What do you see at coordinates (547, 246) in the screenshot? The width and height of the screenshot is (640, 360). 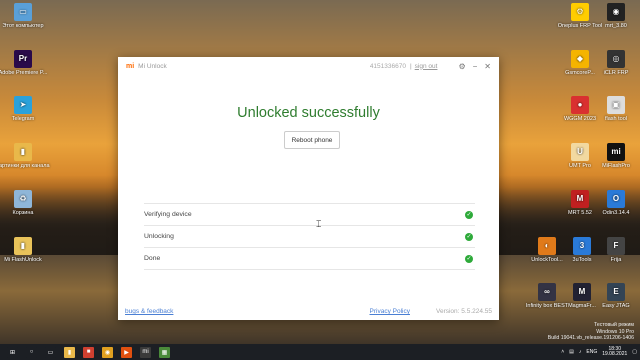 I see `unlocktool-icon: ◐` at bounding box center [547, 246].